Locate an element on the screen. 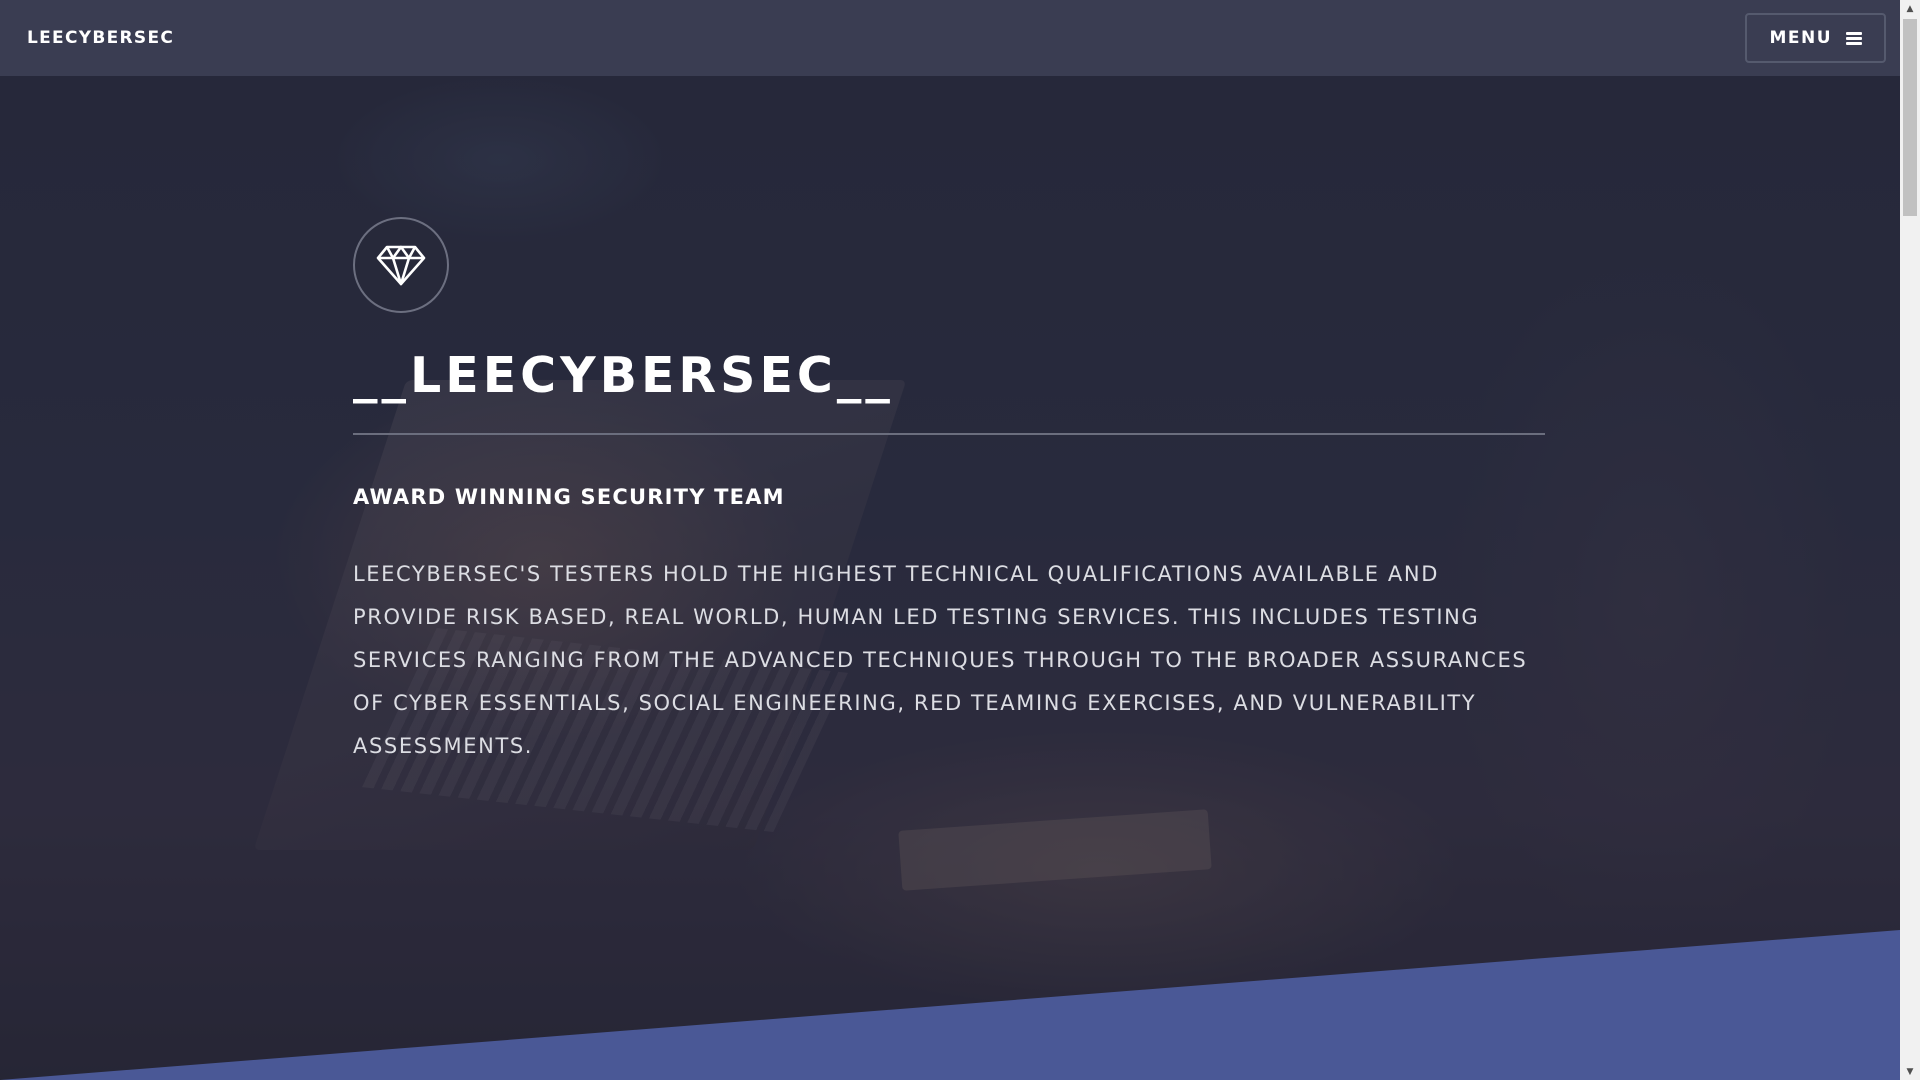 The height and width of the screenshot is (1080, 1920). hero-subtitle: AWARD WINNING SECURITY TEAM is located at coordinates (569, 497).